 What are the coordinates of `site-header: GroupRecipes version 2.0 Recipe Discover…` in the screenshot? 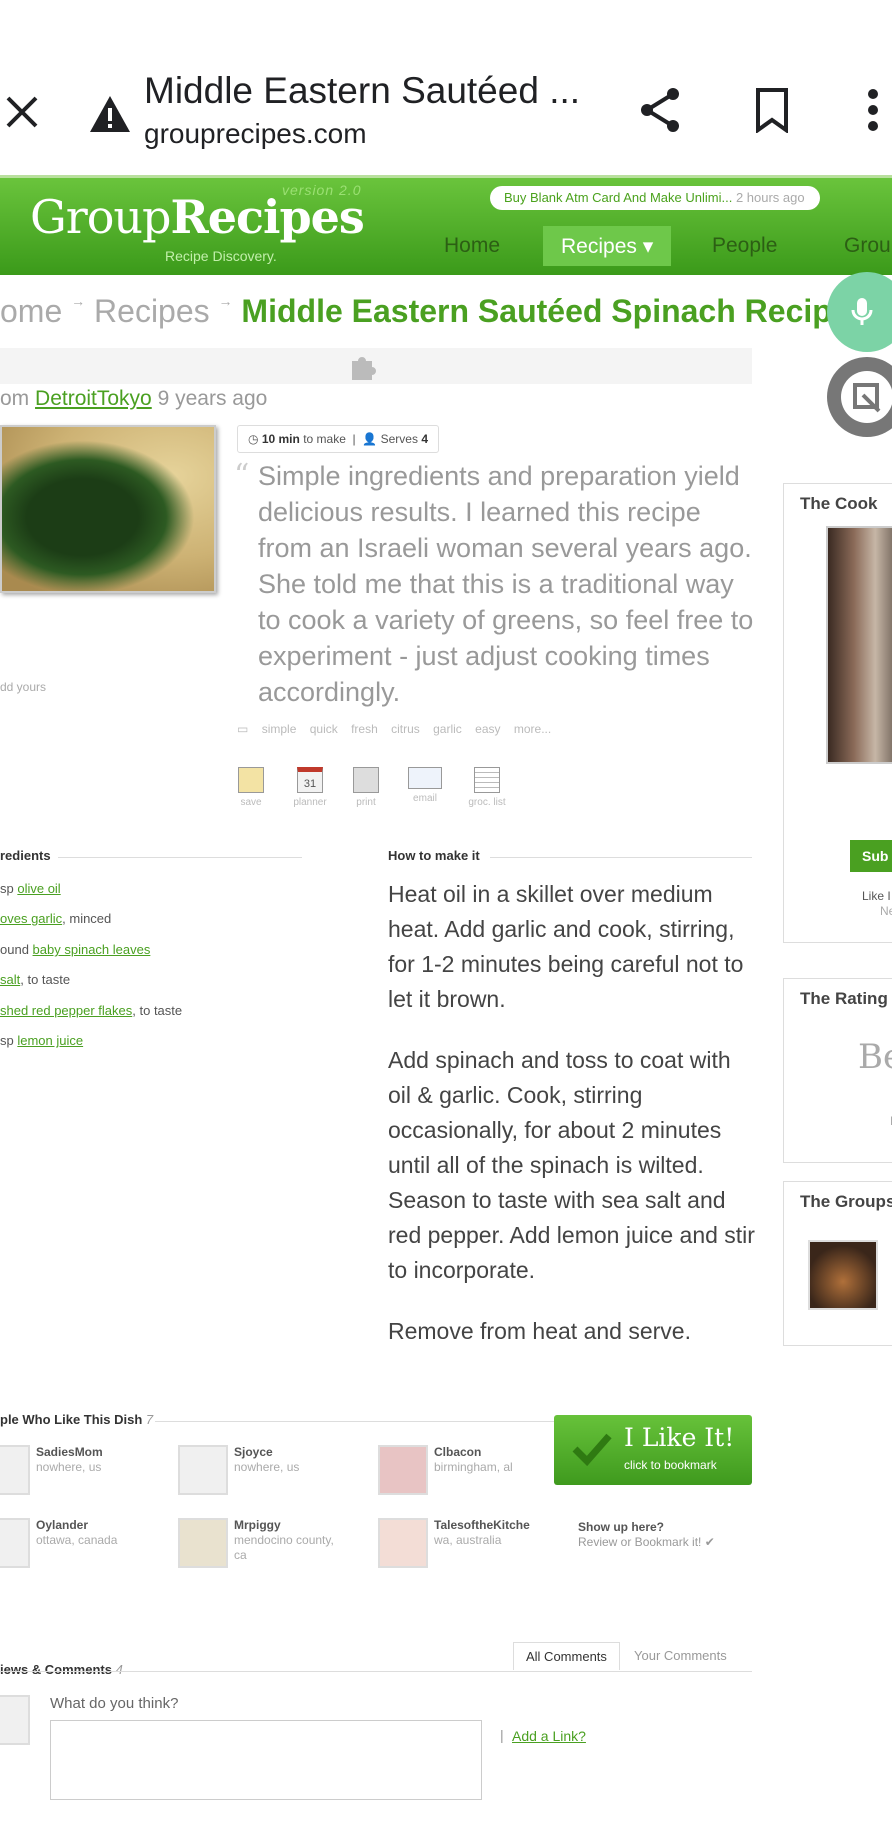 It's located at (446, 225).